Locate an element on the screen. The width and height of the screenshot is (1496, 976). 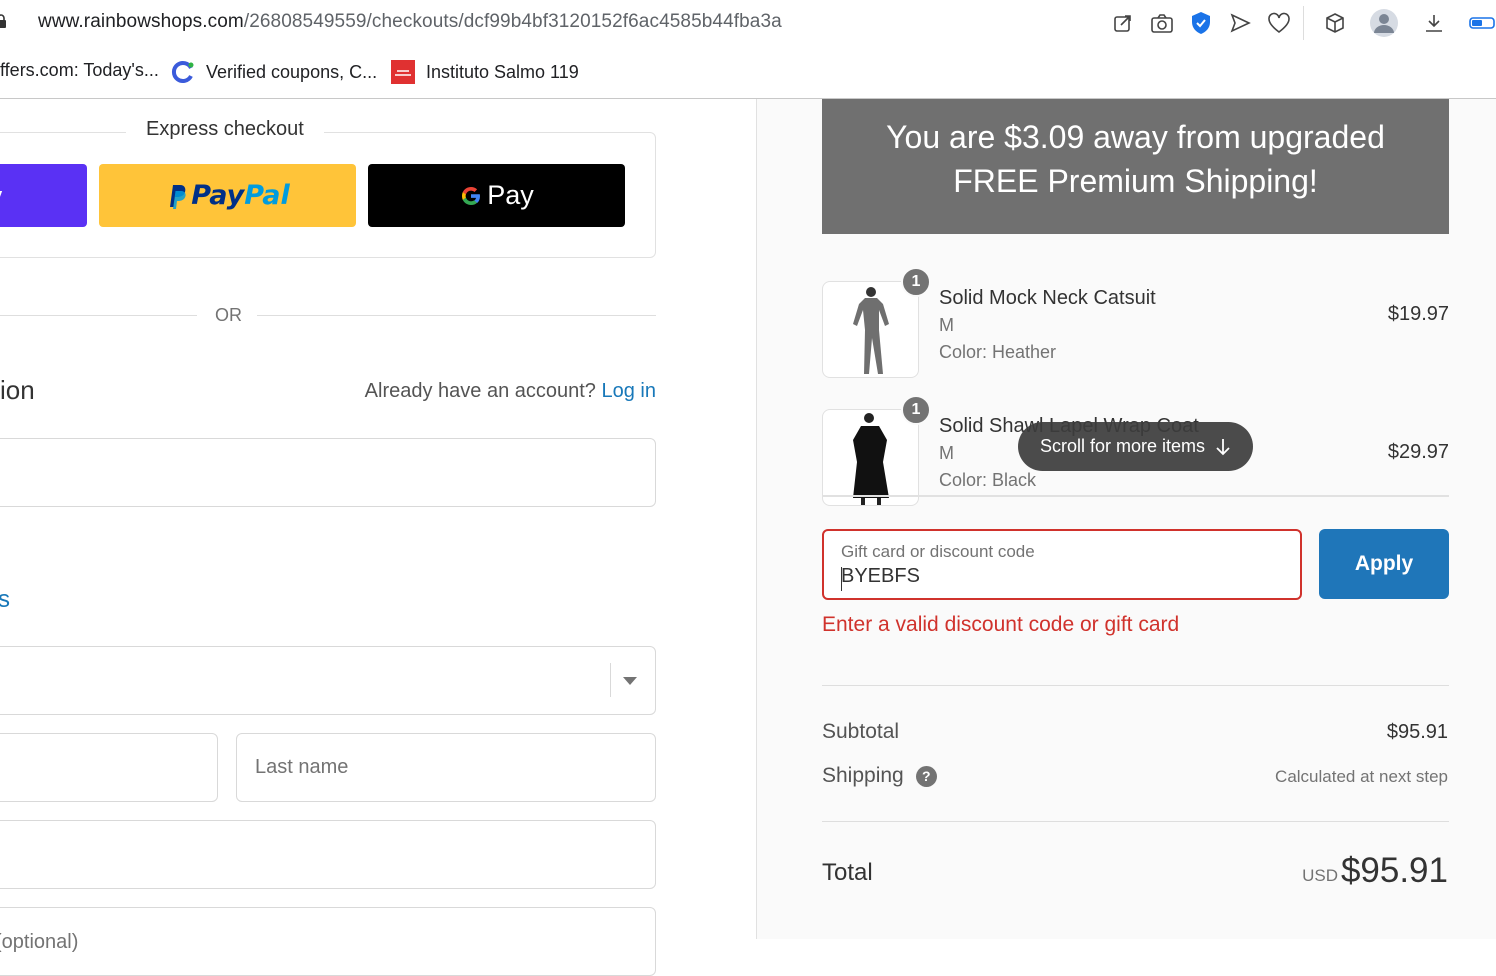
item-price: $29.97 is located at coordinates (1418, 452).